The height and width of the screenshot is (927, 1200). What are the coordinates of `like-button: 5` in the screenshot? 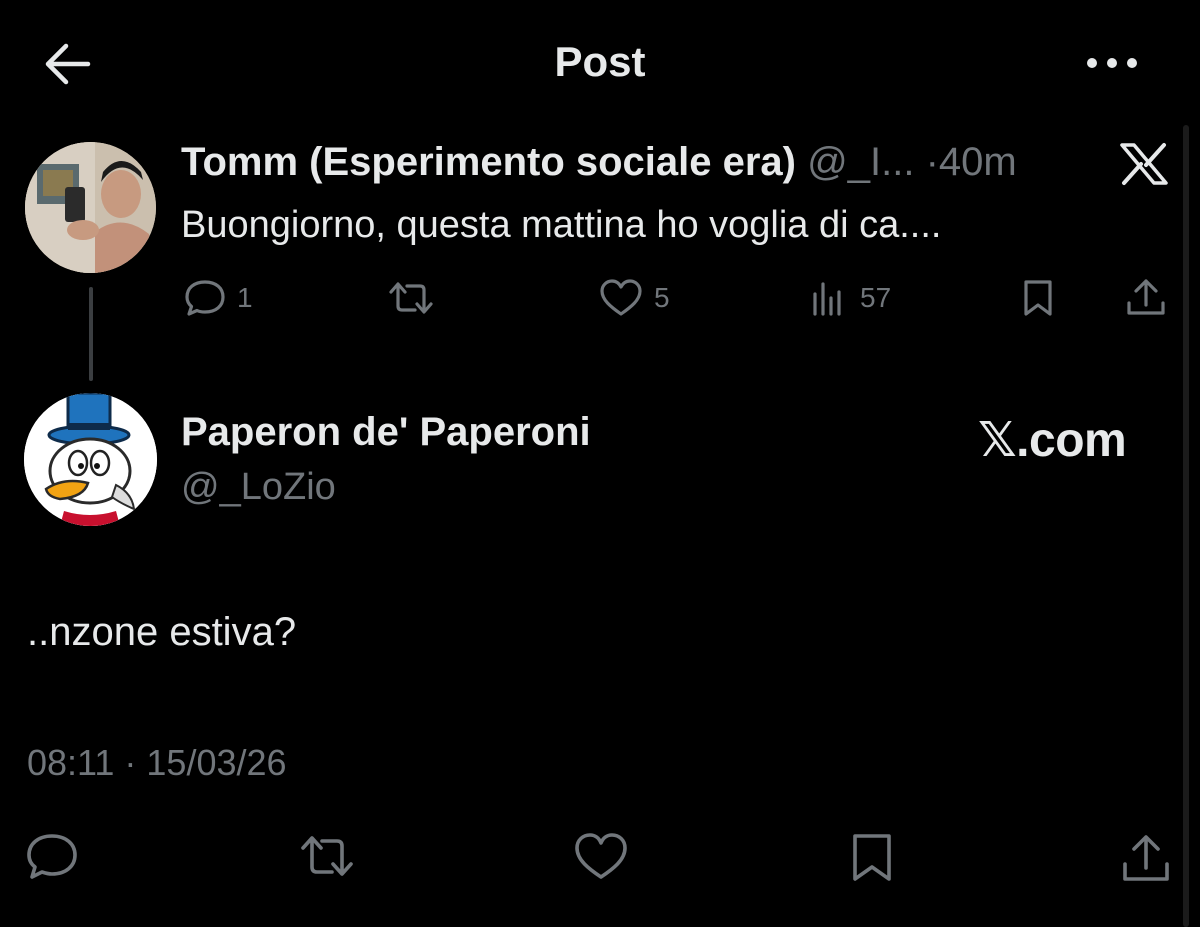 It's located at (634, 298).